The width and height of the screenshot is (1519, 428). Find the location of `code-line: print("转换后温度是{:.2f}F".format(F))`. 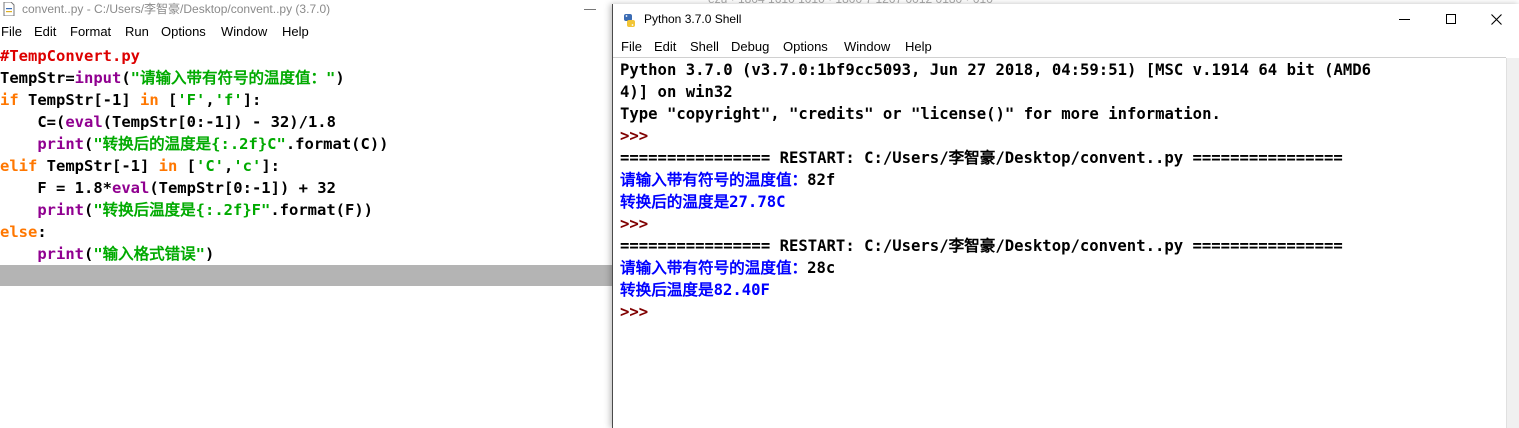

code-line: print("转换后温度是{:.2f}F".format(F)) is located at coordinates (205, 210).